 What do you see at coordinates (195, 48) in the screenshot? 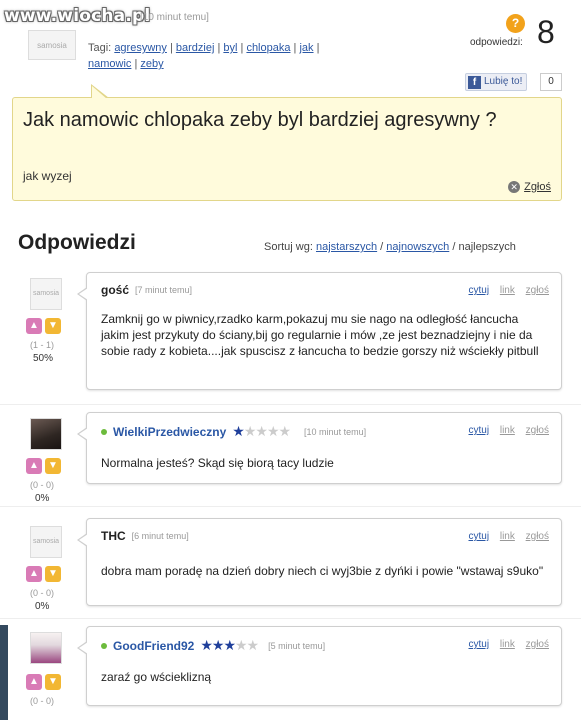
I see `tag-link: bardziej` at bounding box center [195, 48].